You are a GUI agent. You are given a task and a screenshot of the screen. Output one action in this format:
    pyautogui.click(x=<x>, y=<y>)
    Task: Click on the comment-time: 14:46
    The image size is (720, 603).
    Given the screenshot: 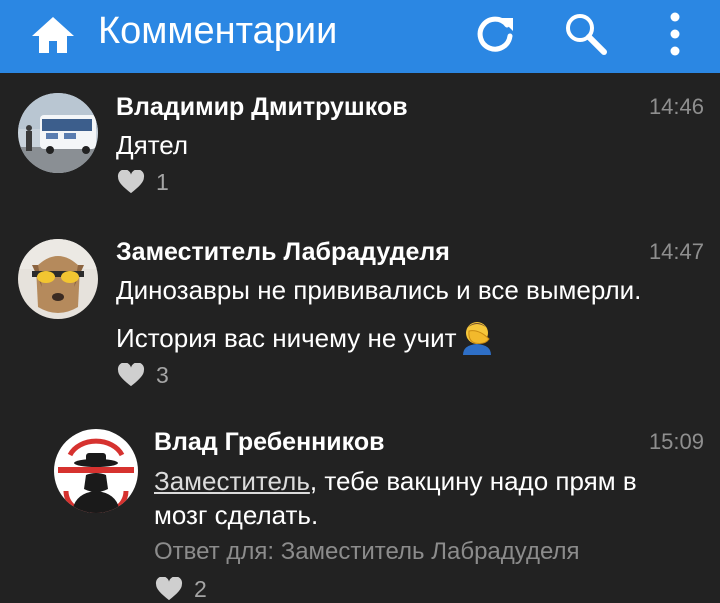 What is the action you would take?
    pyautogui.click(x=676, y=106)
    